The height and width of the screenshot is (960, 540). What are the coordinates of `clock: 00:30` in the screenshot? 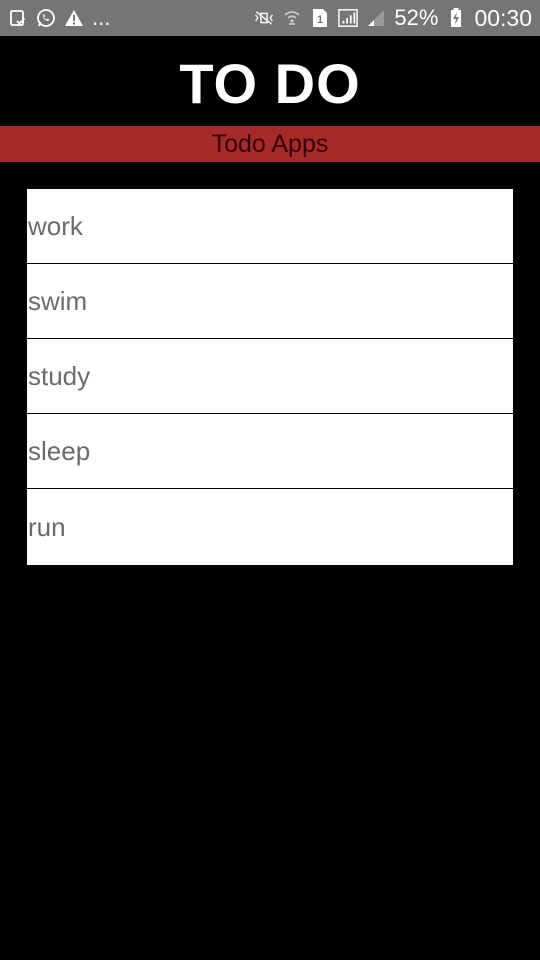 It's located at (503, 17).